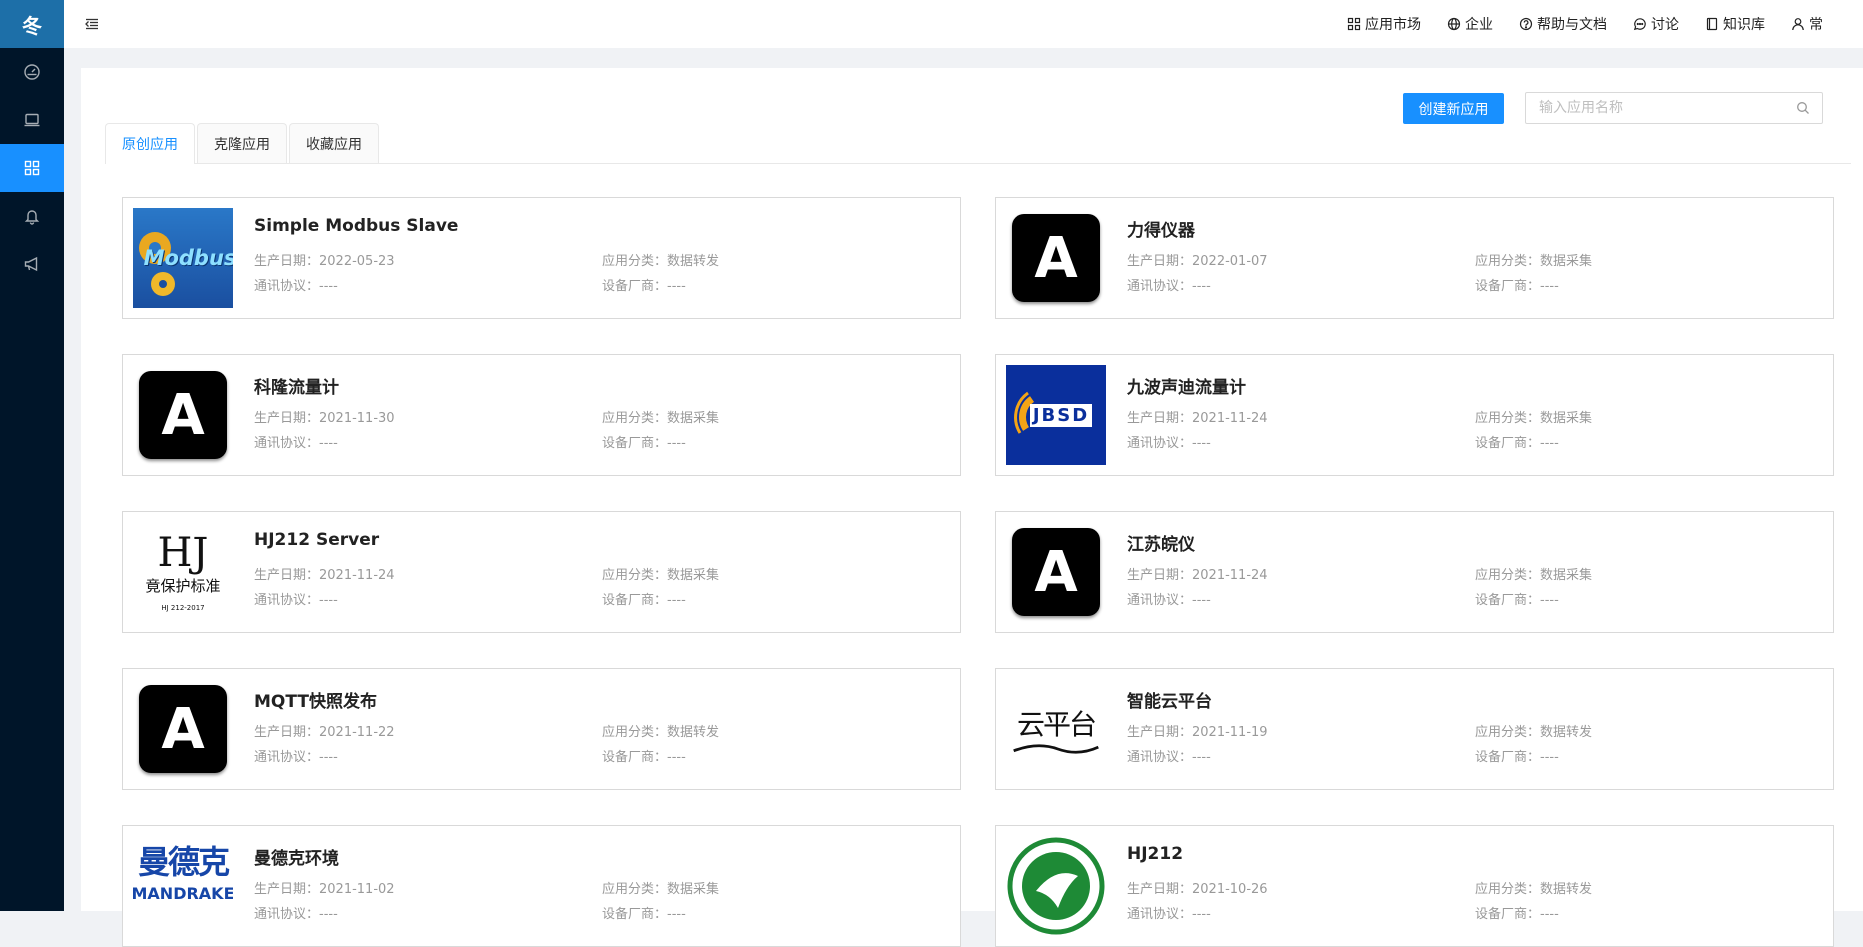 The width and height of the screenshot is (1863, 947). Describe the element at coordinates (1735, 24) in the screenshot. I see `nav-knowledge-base: 知识库` at that location.